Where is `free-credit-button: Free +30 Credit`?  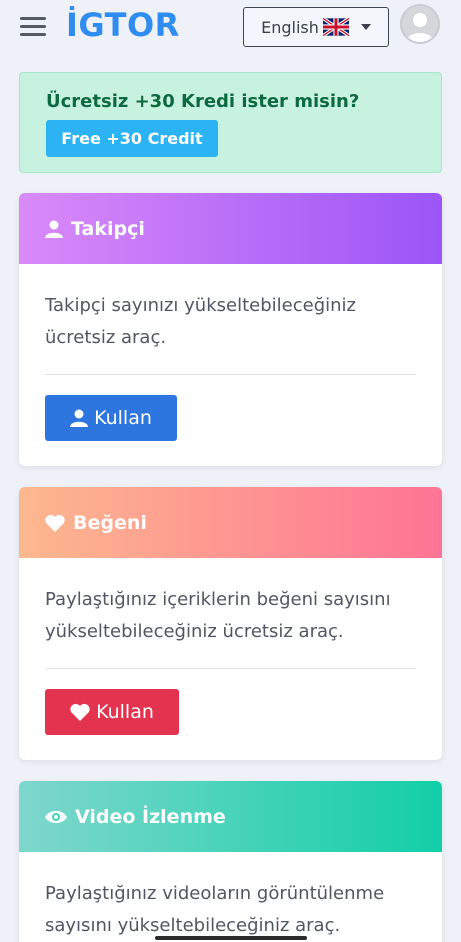
free-credit-button: Free +30 Credit is located at coordinates (132, 138).